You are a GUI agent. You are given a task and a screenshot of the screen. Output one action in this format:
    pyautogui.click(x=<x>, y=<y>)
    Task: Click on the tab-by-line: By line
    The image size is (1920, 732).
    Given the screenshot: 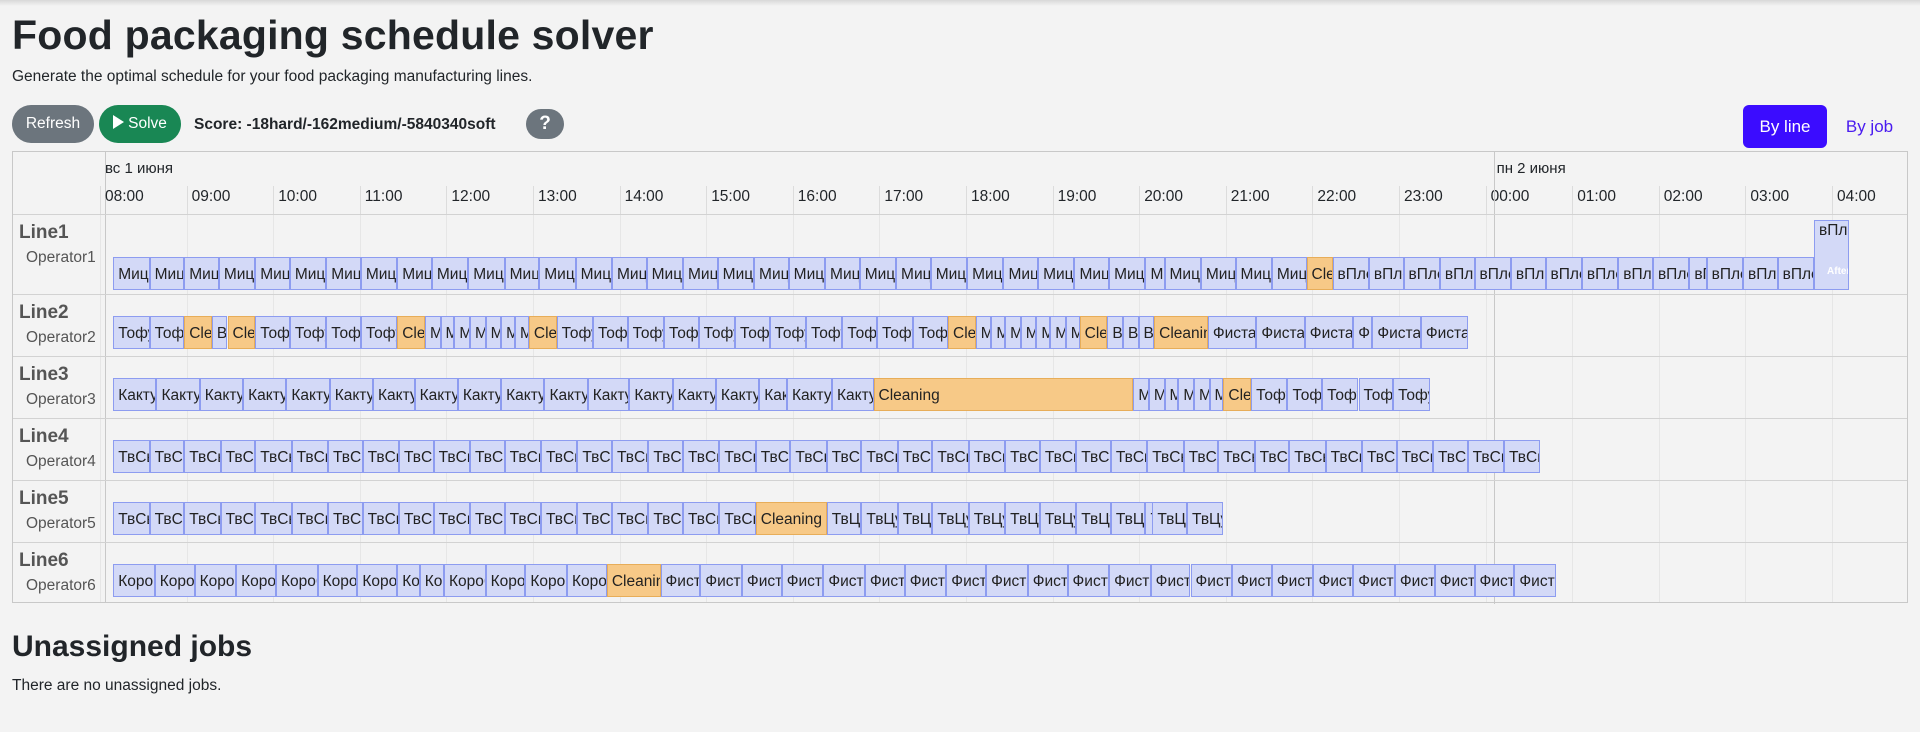 What is the action you would take?
    pyautogui.click(x=1785, y=126)
    